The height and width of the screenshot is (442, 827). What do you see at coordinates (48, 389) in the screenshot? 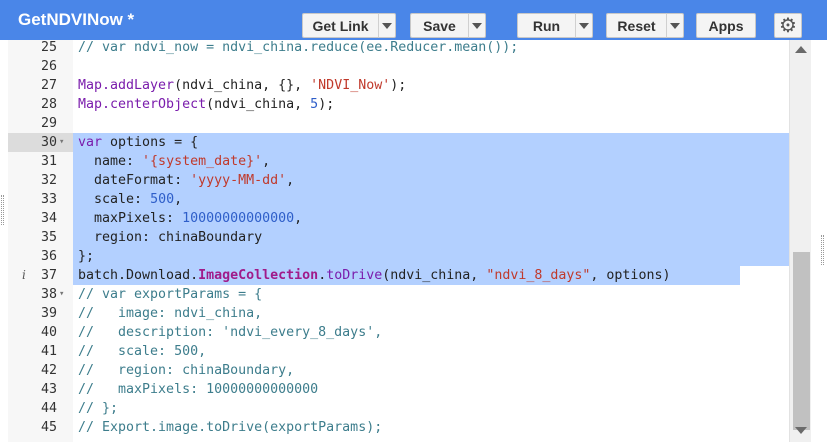
I see `line-number: 43` at bounding box center [48, 389].